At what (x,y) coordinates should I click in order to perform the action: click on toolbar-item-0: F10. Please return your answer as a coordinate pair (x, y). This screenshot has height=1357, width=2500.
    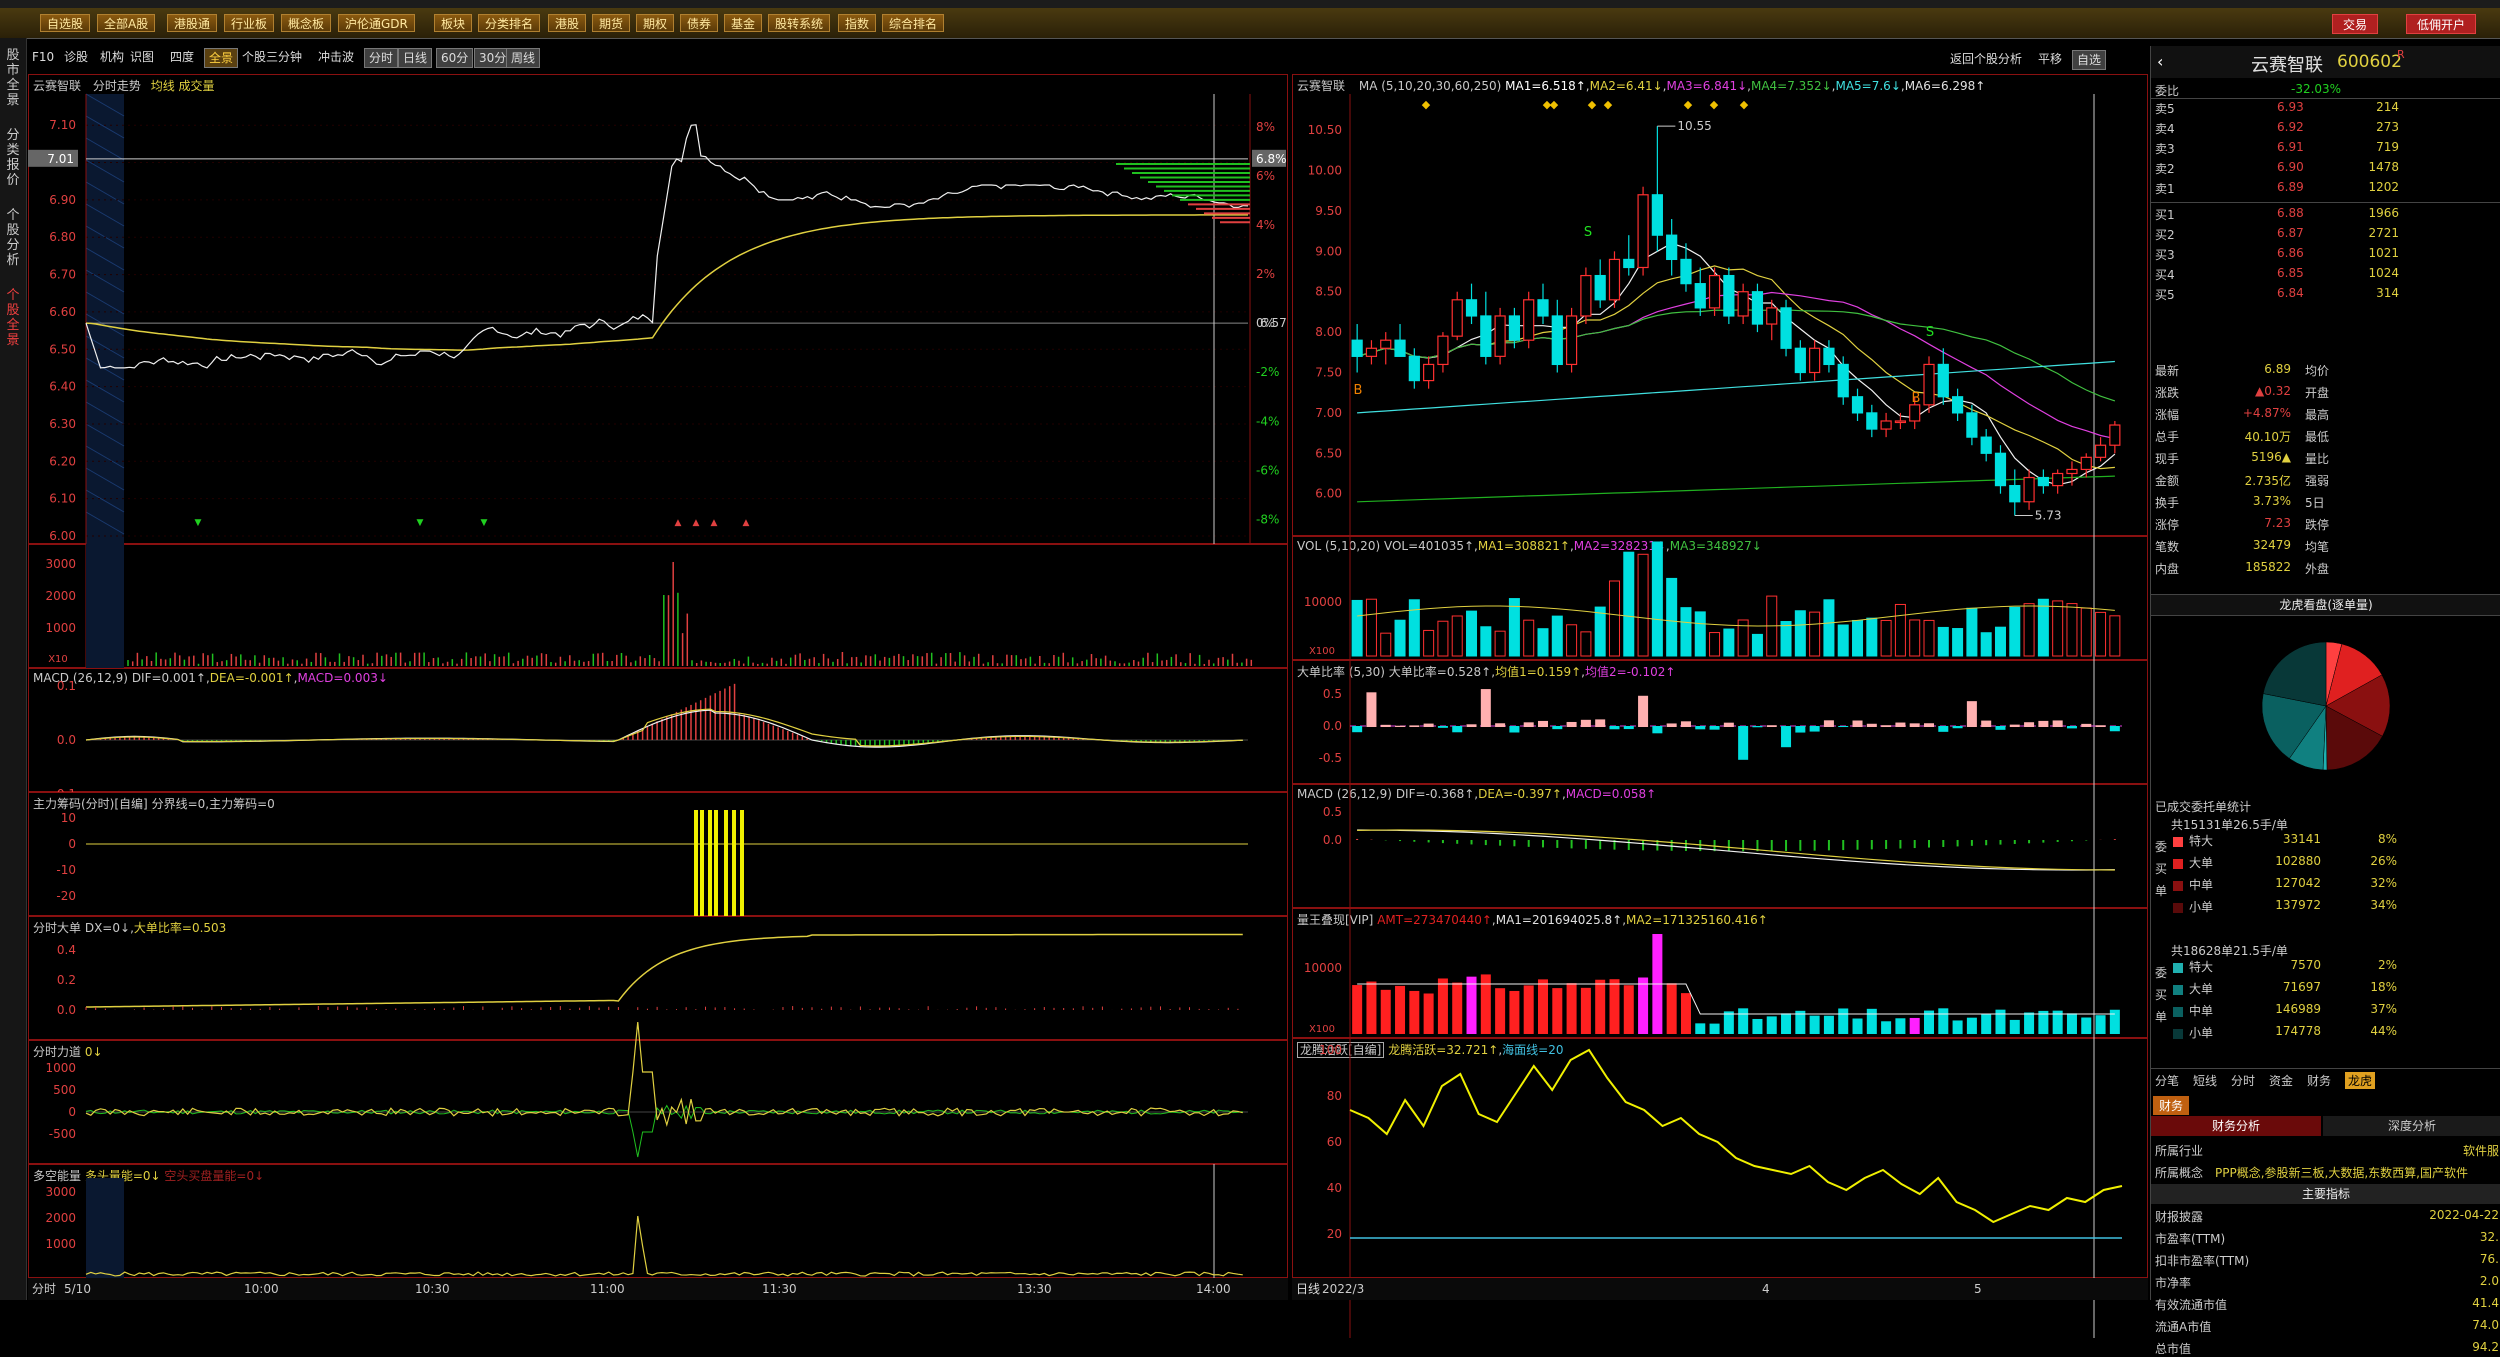
    Looking at the image, I should click on (43, 57).